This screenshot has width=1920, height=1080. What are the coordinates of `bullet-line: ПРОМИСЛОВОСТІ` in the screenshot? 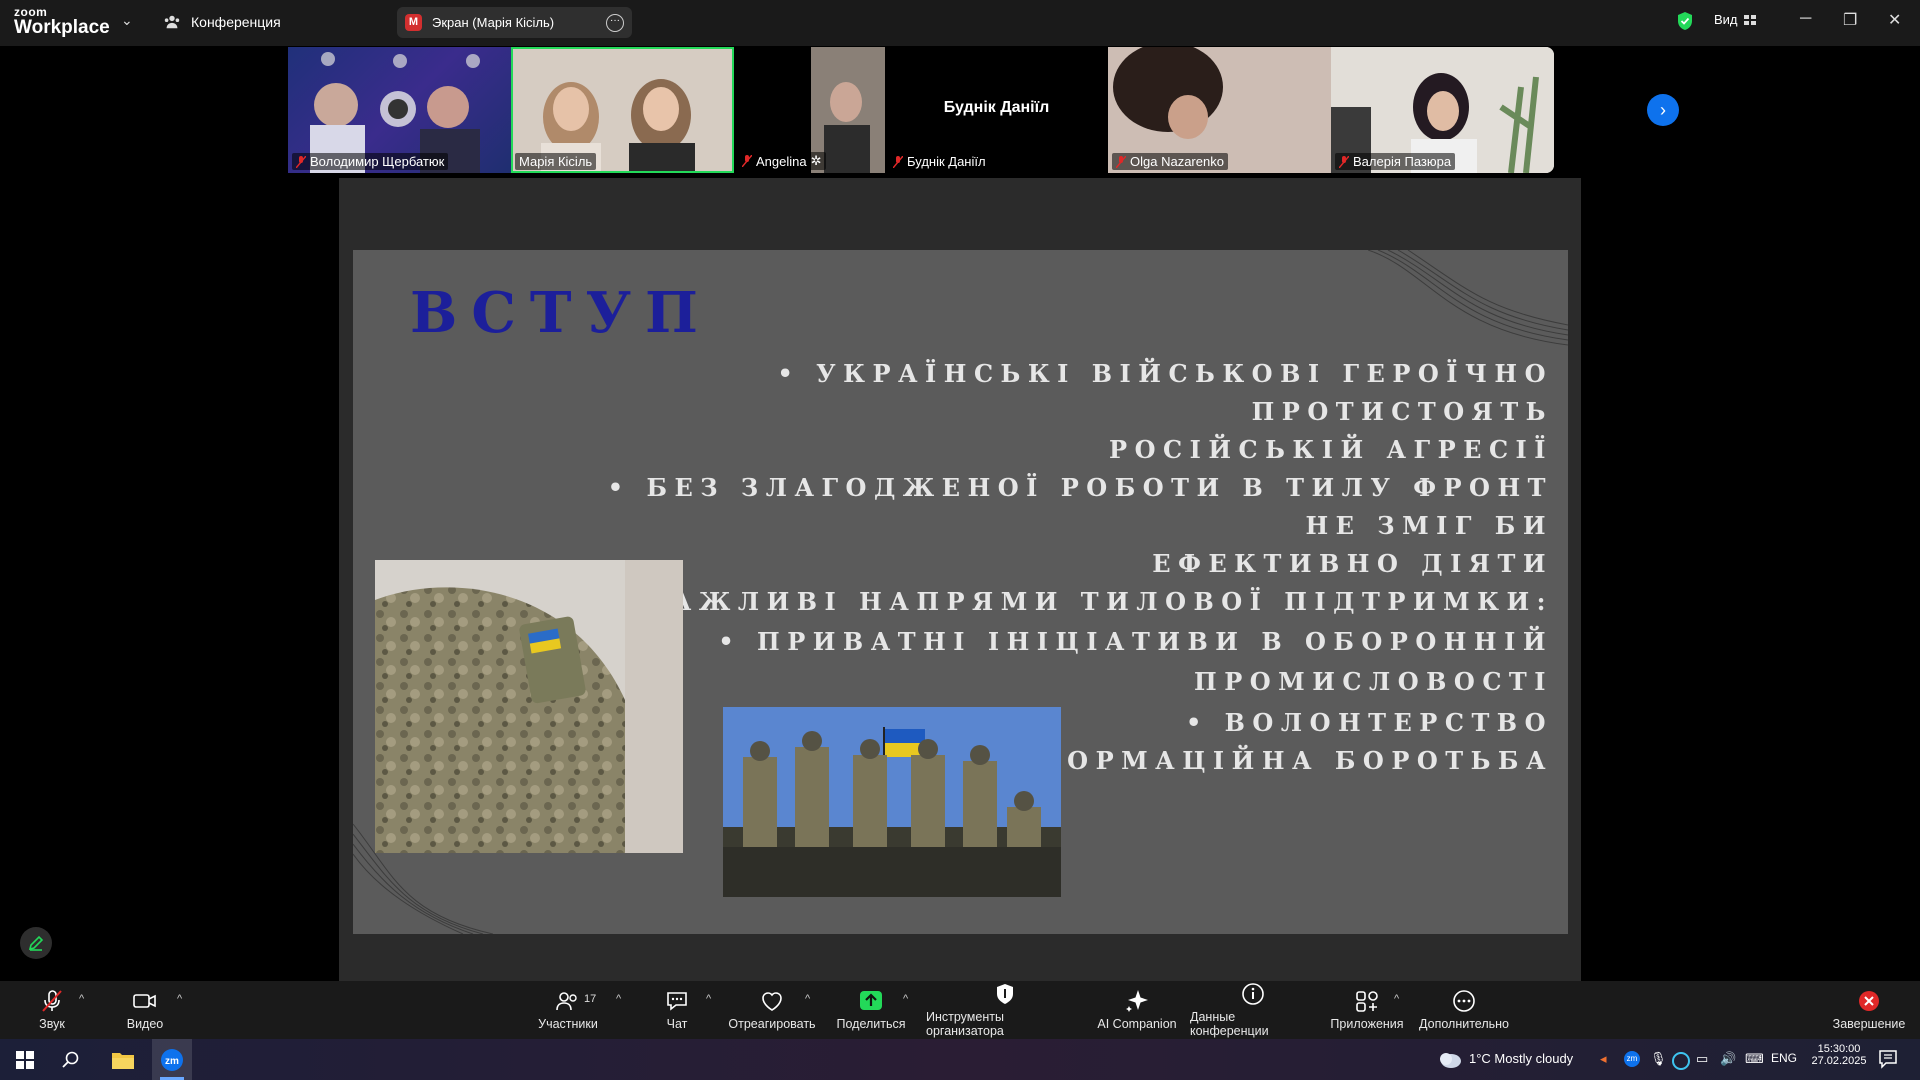 It's located at (1373, 681).